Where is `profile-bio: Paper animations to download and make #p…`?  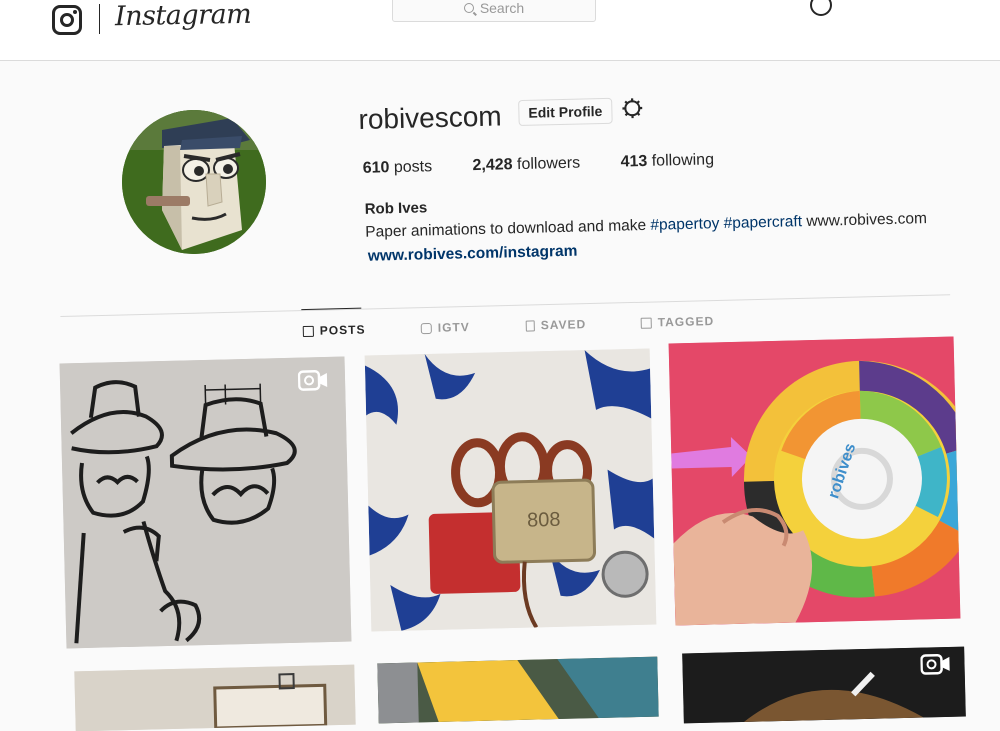 profile-bio: Paper animations to download and make #p… is located at coordinates (646, 226).